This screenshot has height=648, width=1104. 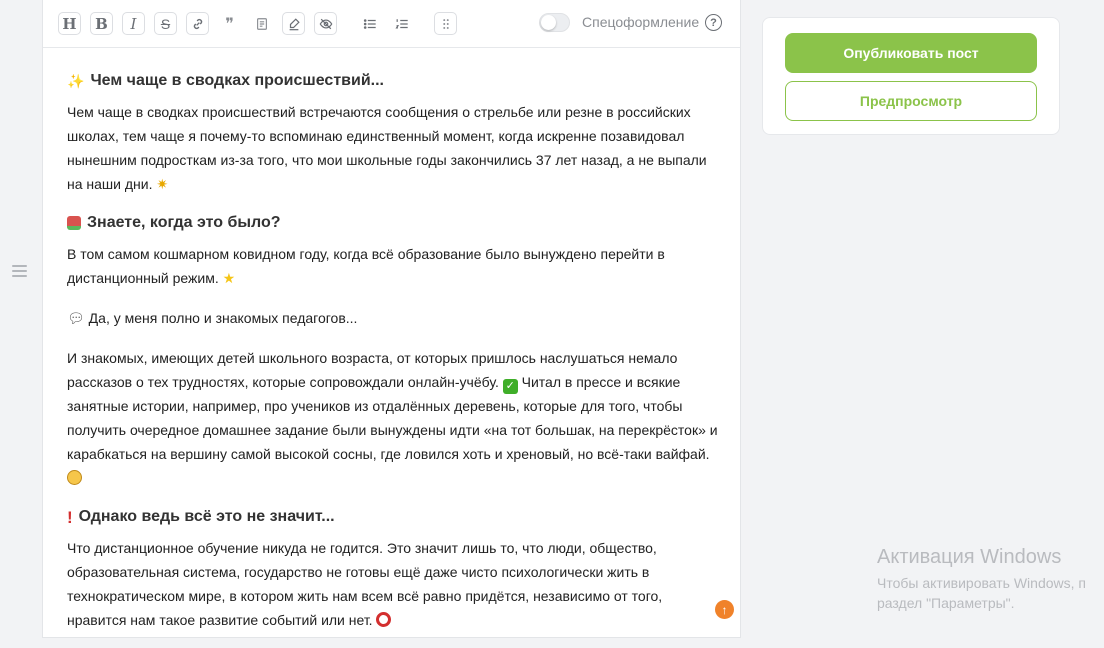 I want to click on embed-button, so click(x=261, y=23).